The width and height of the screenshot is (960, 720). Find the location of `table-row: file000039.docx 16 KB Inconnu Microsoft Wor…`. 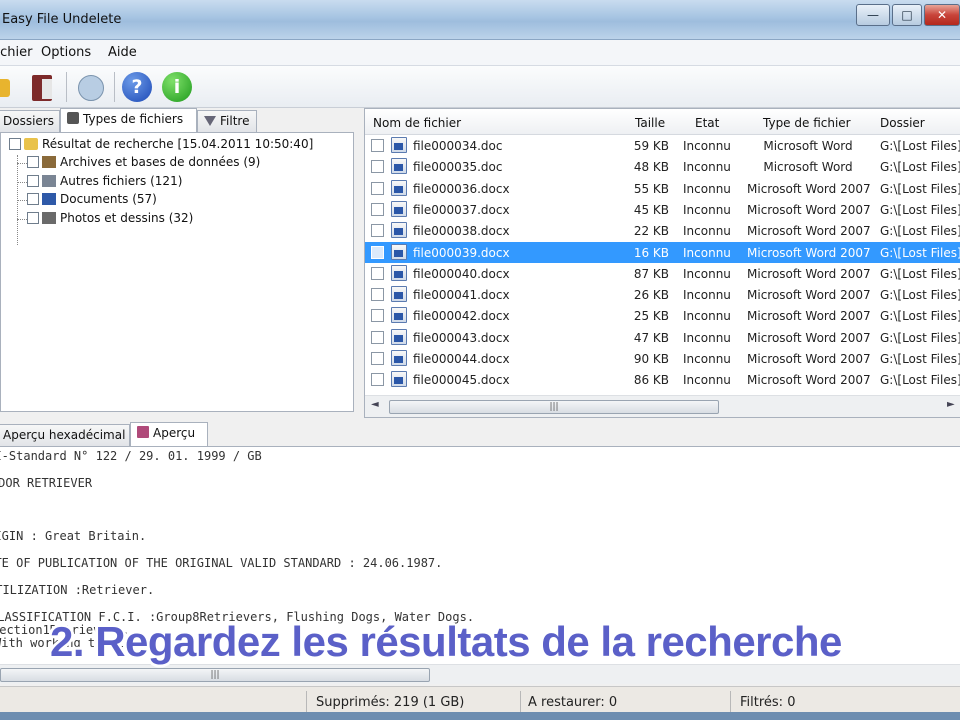

table-row: file000039.docx 16 KB Inconnu Microsoft Wor… is located at coordinates (662, 252).